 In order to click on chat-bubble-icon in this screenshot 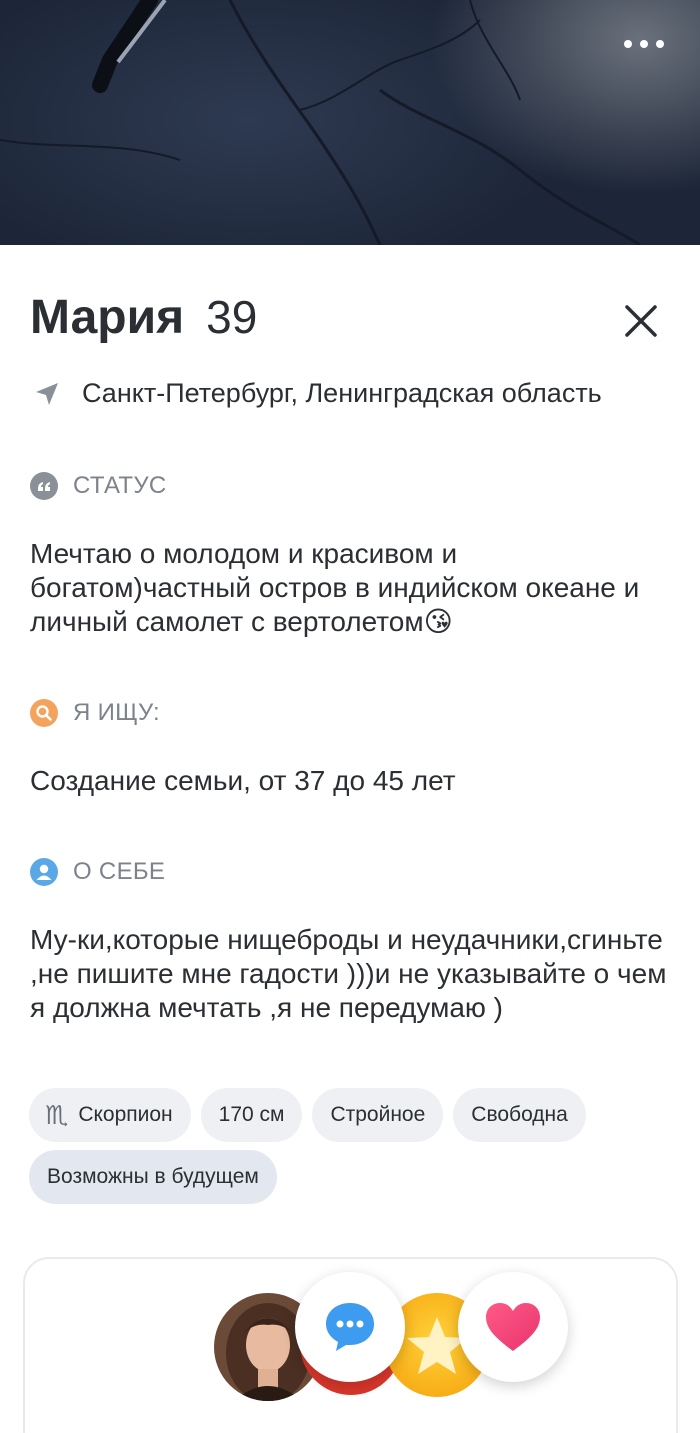, I will do `click(350, 1327)`.